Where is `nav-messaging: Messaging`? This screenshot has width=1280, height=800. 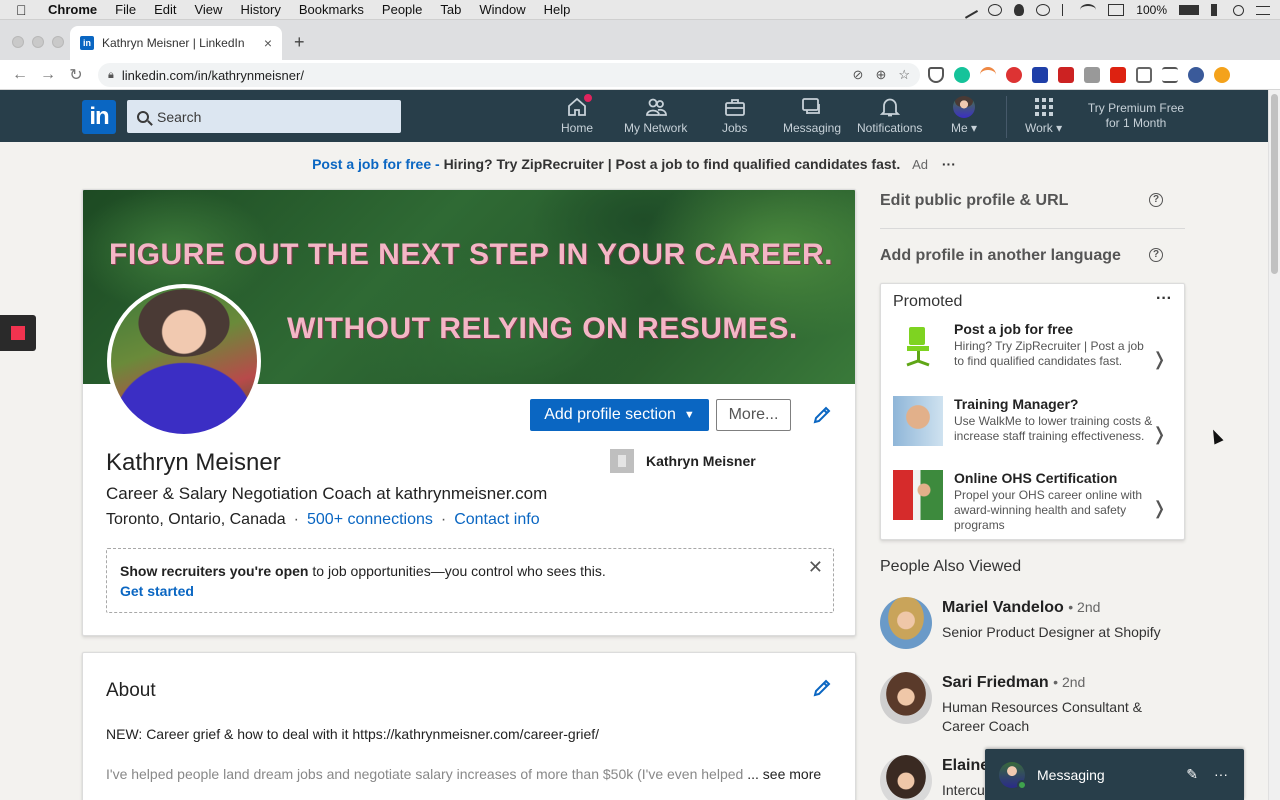 nav-messaging: Messaging is located at coordinates (812, 118).